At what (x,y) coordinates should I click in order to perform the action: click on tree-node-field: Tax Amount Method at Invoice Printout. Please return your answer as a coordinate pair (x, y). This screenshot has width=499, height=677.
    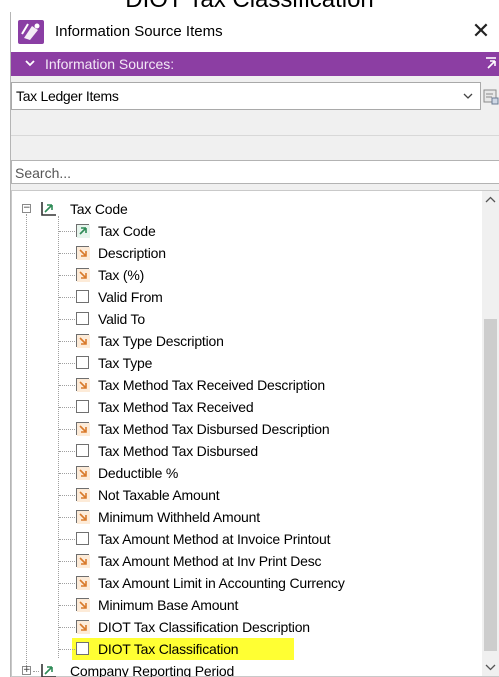
    Looking at the image, I should click on (246, 539).